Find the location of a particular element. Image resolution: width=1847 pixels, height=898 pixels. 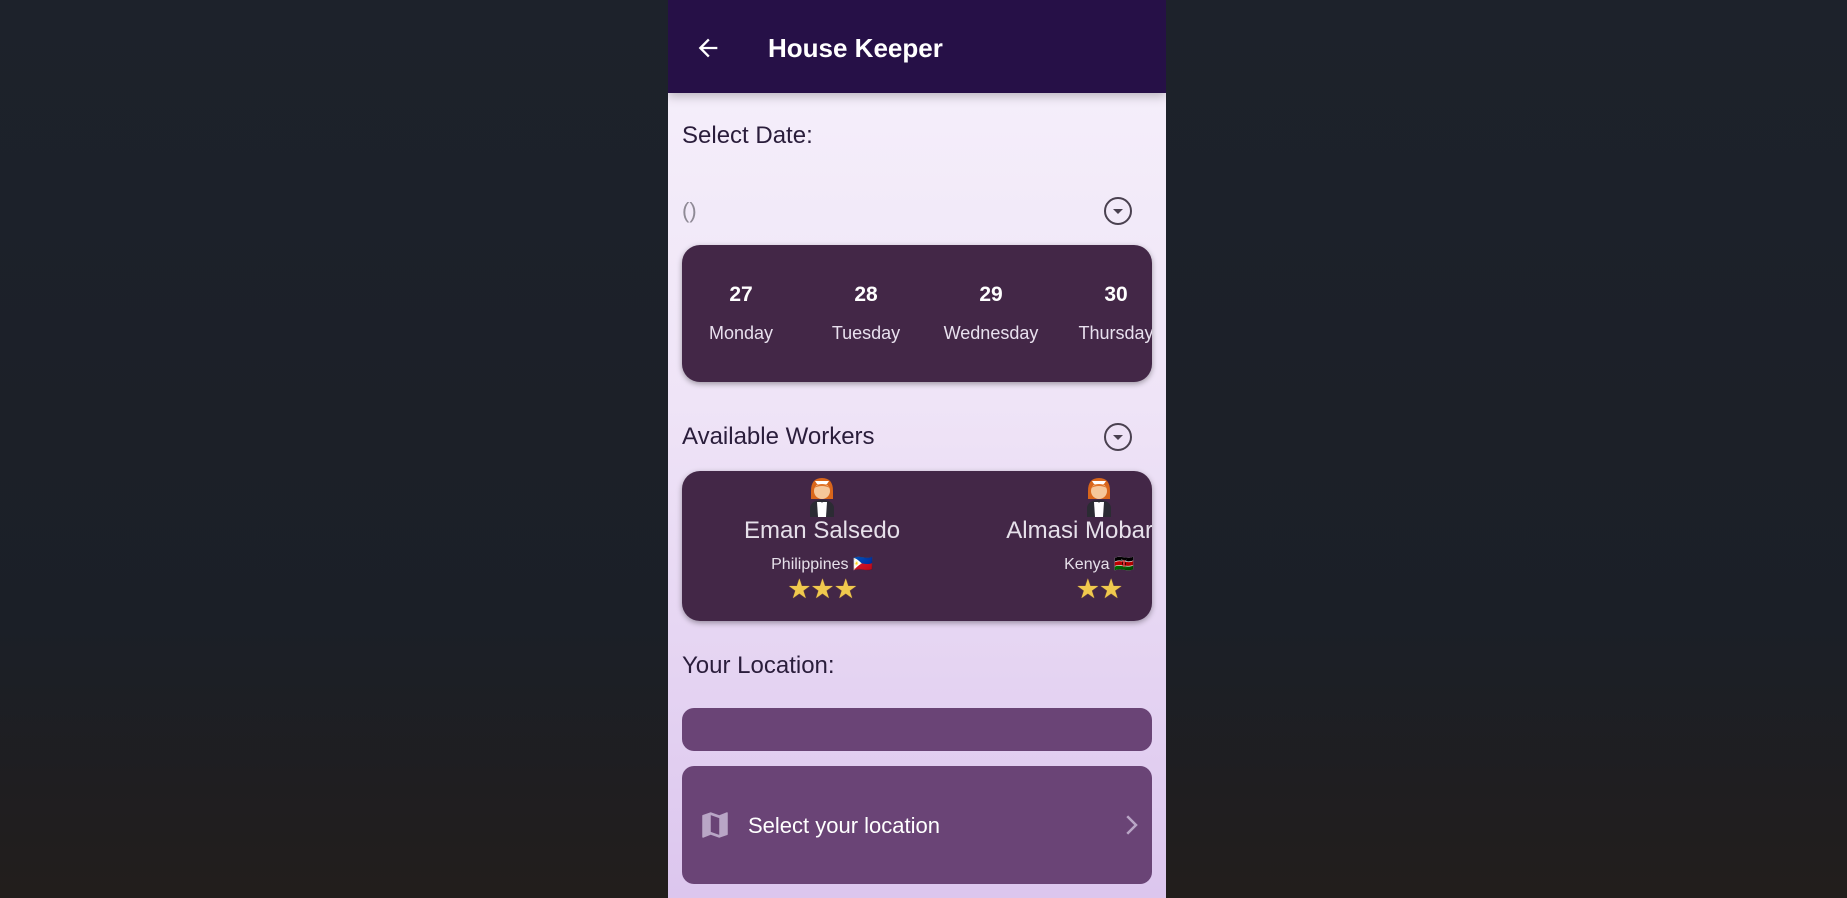

date-day-number: 28 is located at coordinates (866, 294).